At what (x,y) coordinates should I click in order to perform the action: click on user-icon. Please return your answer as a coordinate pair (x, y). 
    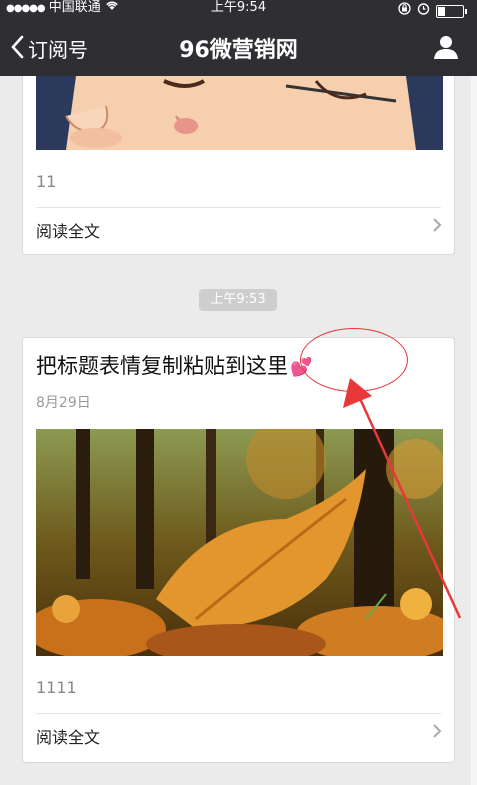
    Looking at the image, I should click on (446, 47).